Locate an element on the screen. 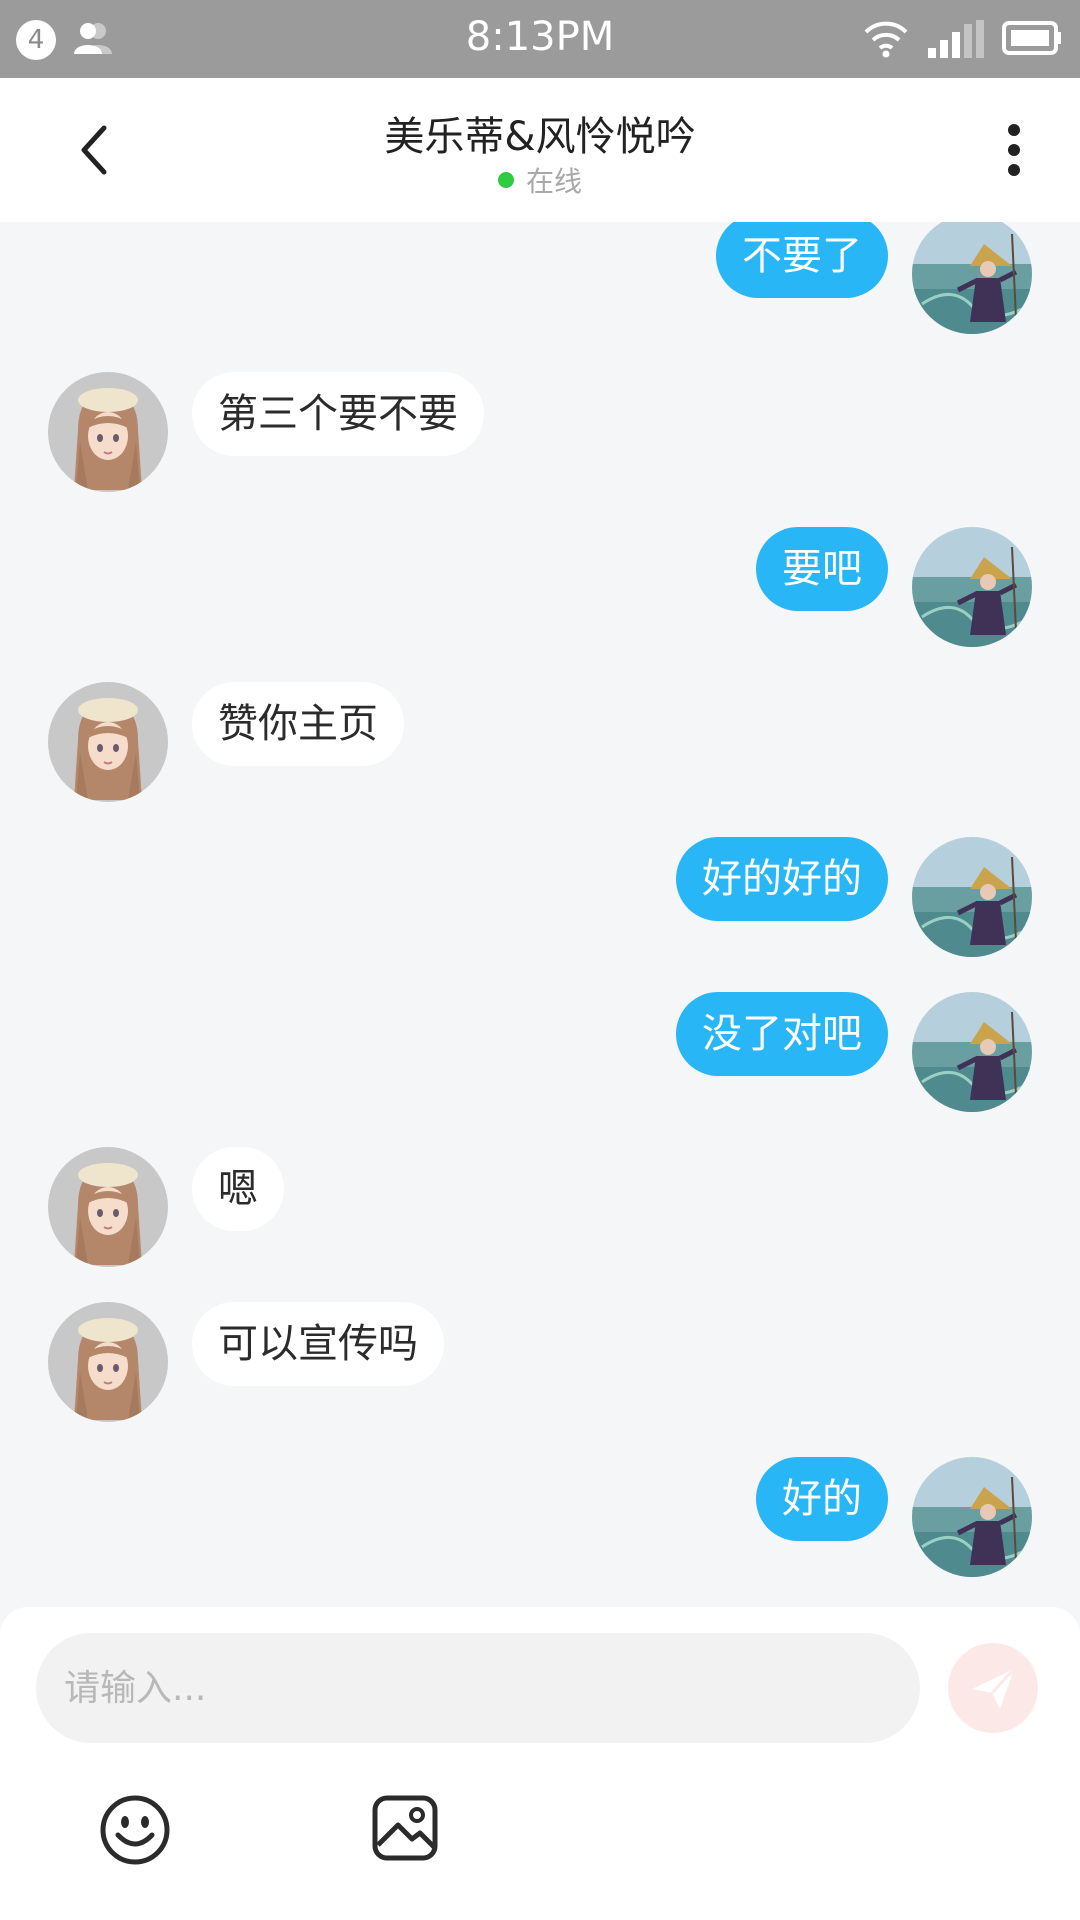 The width and height of the screenshot is (1080, 1920). message-row: 嗯 is located at coordinates (540, 1207).